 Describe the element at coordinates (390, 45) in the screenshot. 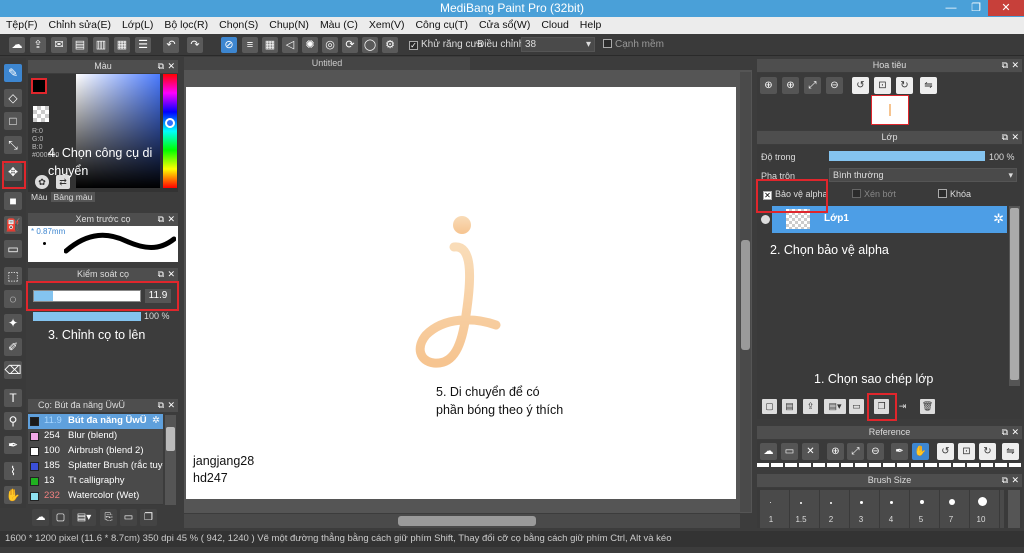

I see `snap-settings-icon: ⚙` at that location.